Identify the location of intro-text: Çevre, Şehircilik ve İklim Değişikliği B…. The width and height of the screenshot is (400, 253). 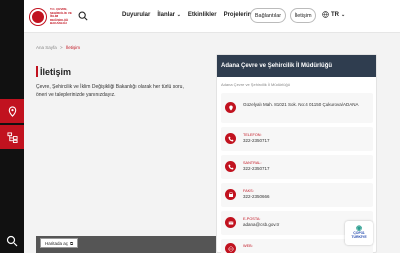
(110, 91).